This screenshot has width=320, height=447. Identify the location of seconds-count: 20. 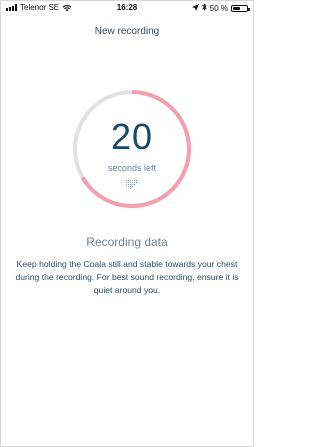
(132, 136).